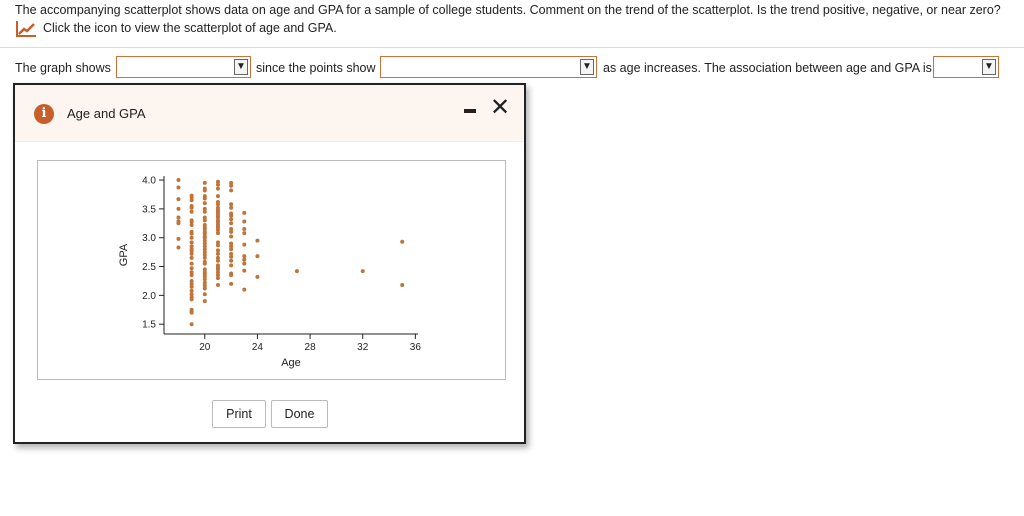  What do you see at coordinates (149, 209) in the screenshot?
I see `y-tick-label: 3.5` at bounding box center [149, 209].